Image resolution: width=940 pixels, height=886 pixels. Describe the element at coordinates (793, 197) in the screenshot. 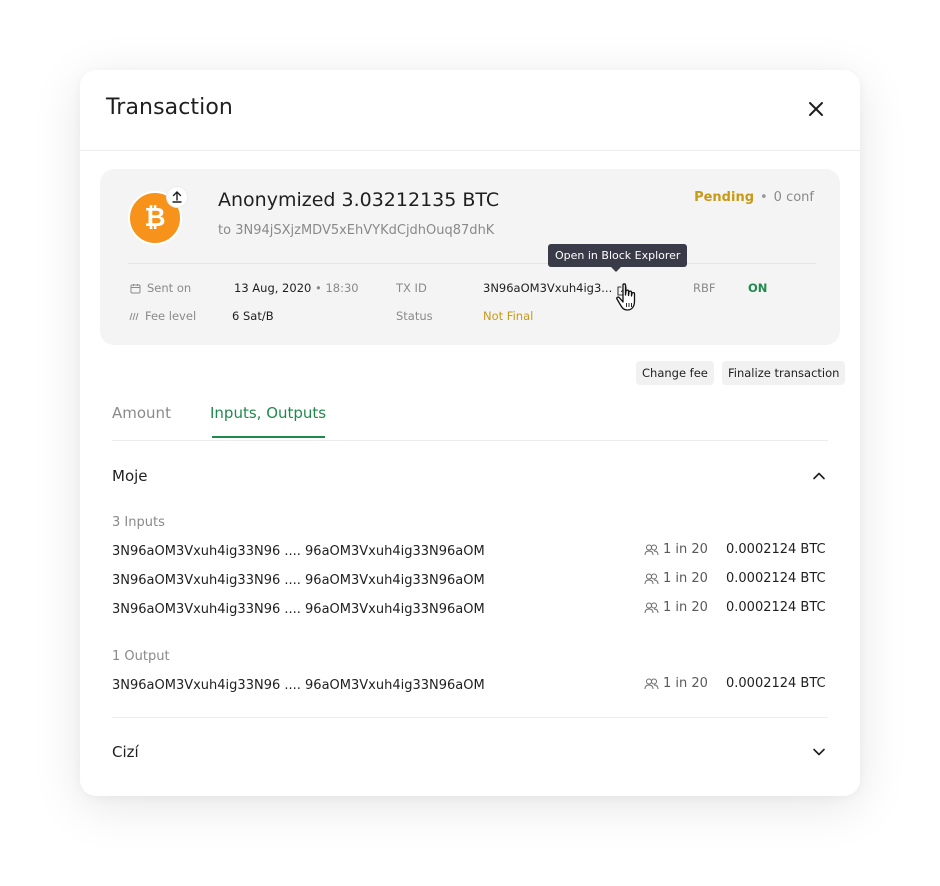

I see `confirmations-count: 0 conf` at that location.